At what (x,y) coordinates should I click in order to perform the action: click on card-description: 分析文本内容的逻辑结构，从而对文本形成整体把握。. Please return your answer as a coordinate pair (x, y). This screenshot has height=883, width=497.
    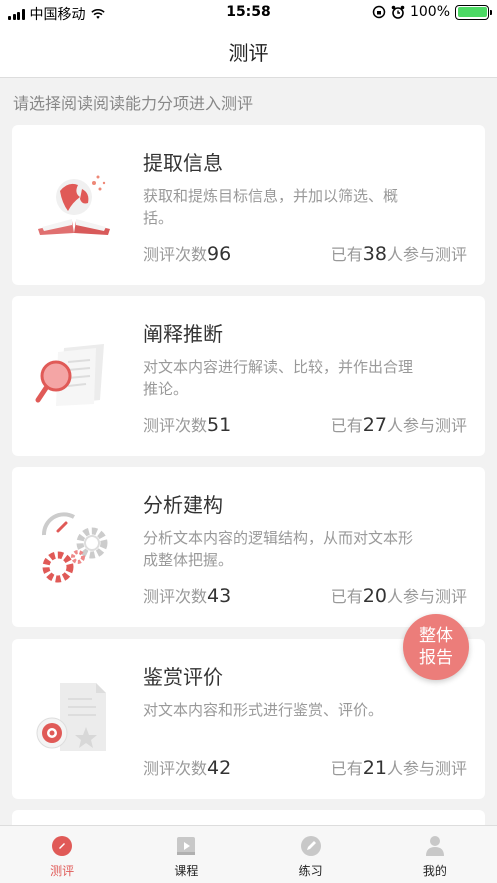
    Looking at the image, I should click on (278, 549).